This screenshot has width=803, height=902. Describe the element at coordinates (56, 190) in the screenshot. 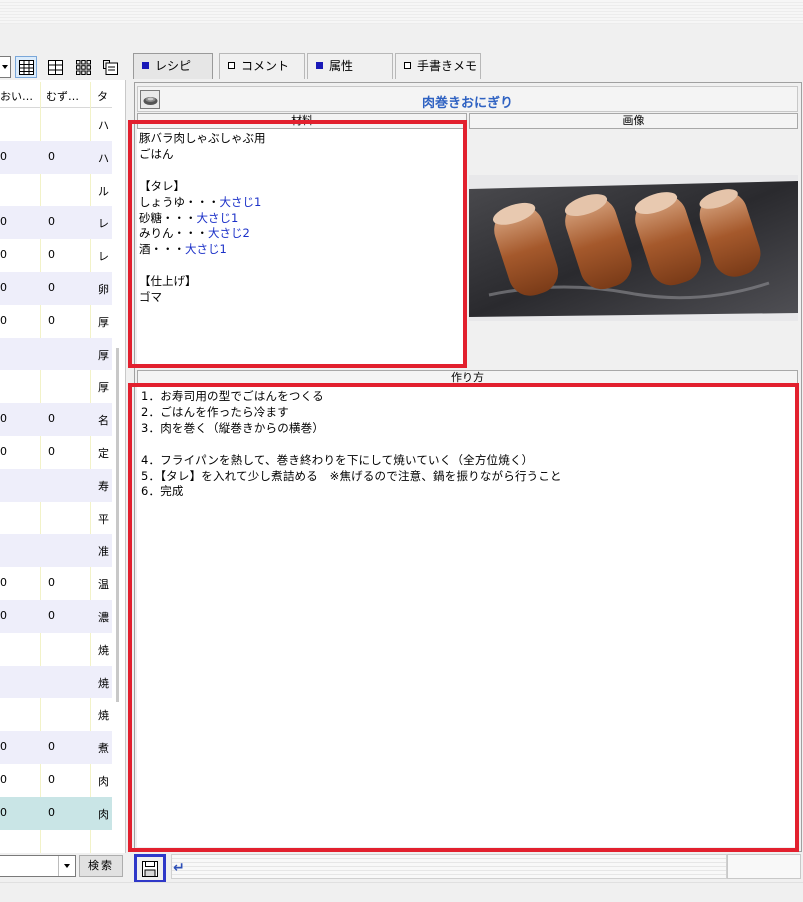

I see `list-row: ル` at that location.